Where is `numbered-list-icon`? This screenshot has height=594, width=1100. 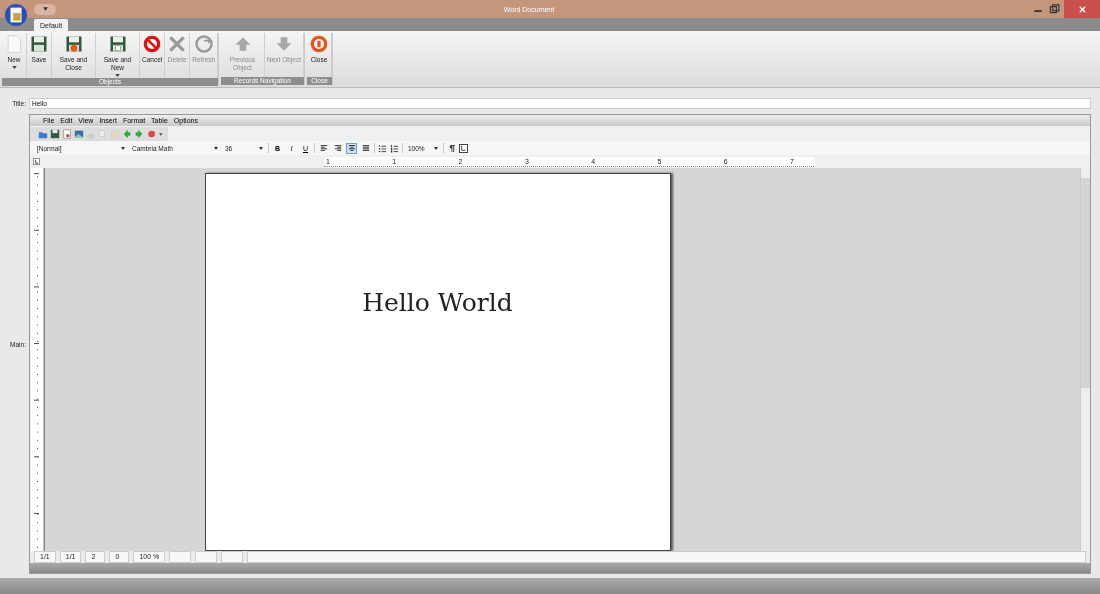 numbered-list-icon is located at coordinates (394, 148).